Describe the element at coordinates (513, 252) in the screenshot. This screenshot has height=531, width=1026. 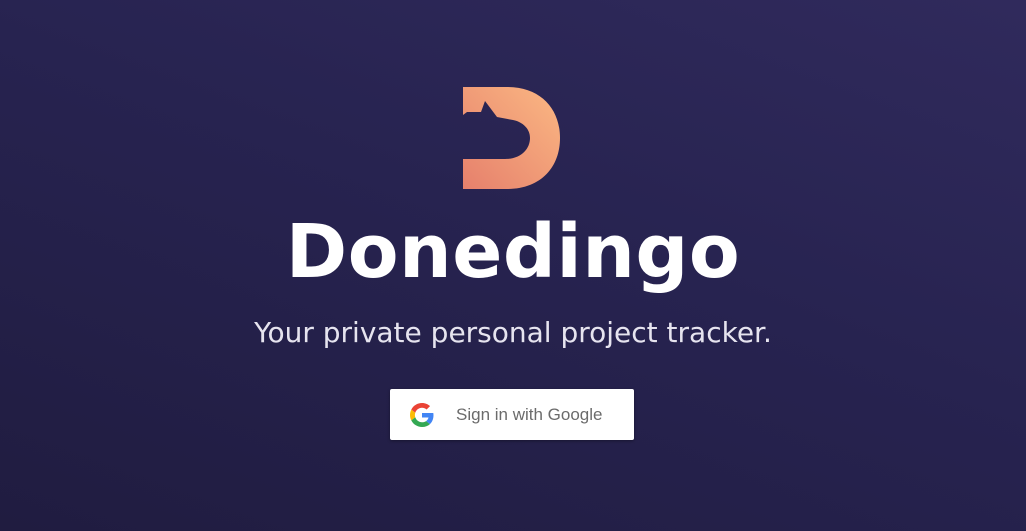
I see `app-name: Donedingo` at that location.